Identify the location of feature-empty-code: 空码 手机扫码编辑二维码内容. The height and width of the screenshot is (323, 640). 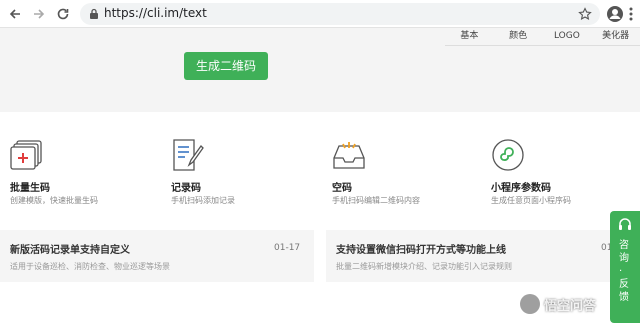
(407, 173).